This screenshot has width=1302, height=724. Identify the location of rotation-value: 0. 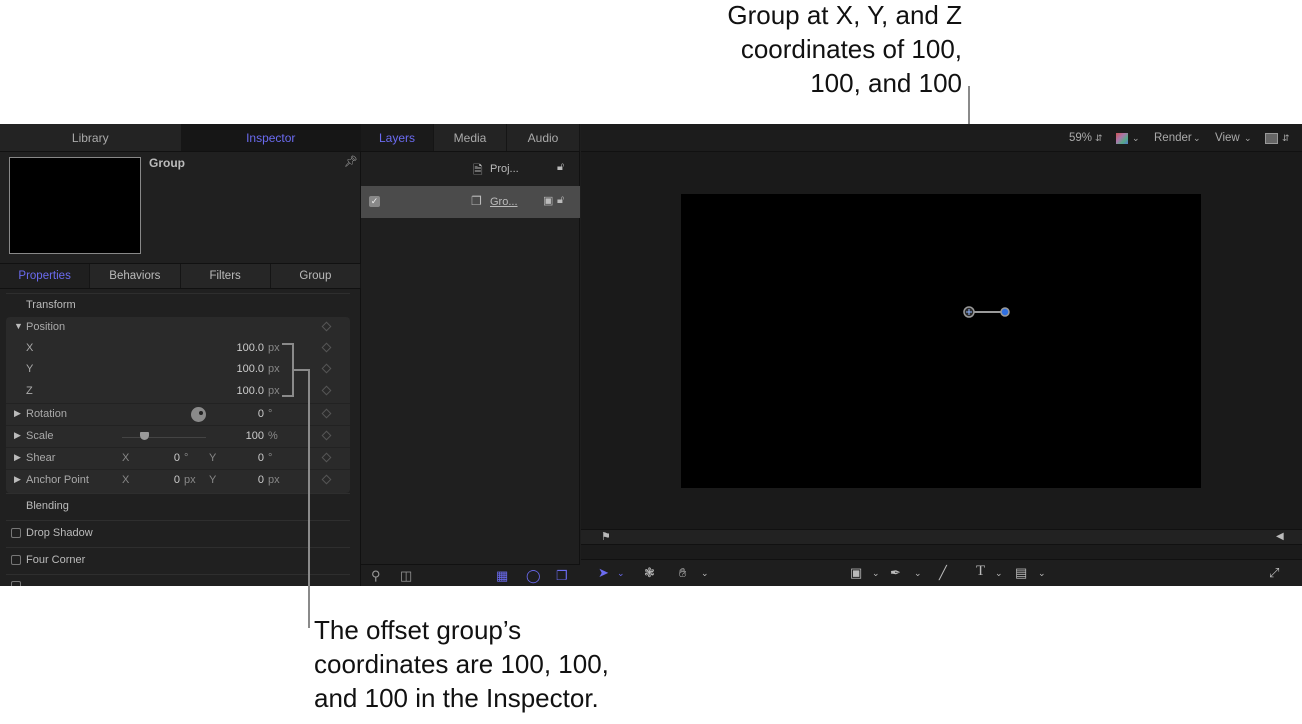
(261, 414).